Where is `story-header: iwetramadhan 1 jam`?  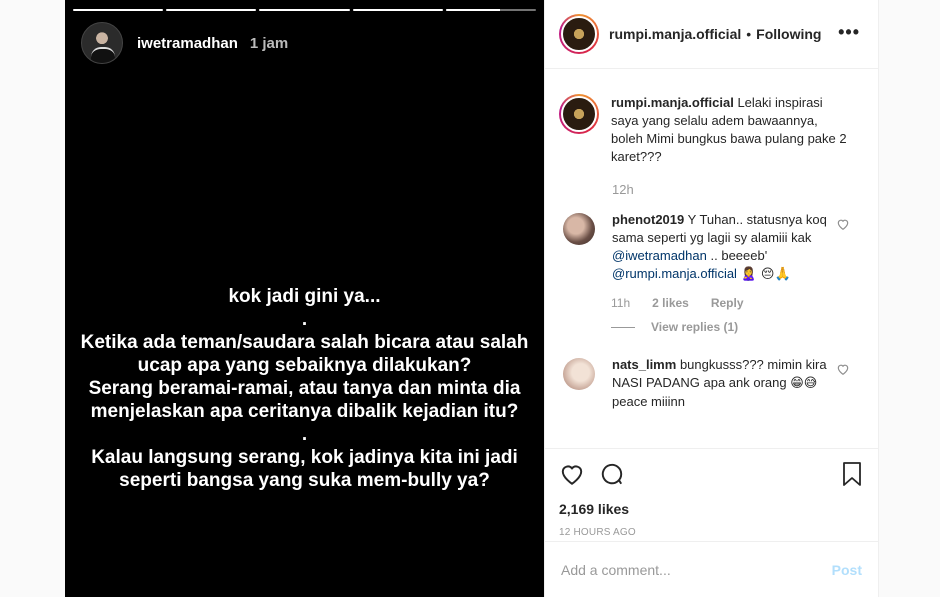
story-header: iwetramadhan 1 jam is located at coordinates (184, 43).